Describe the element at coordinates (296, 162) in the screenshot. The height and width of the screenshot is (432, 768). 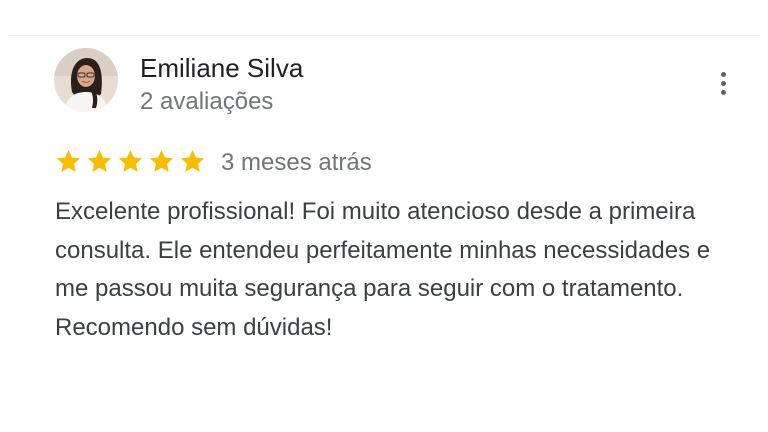
I see `review-date: 3 meses atrás` at that location.